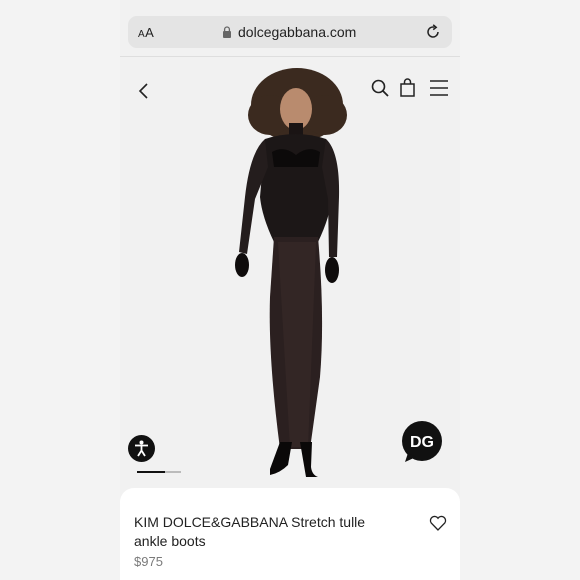 This screenshot has width=580, height=580. I want to click on dg-chat-logo: DG, so click(422, 442).